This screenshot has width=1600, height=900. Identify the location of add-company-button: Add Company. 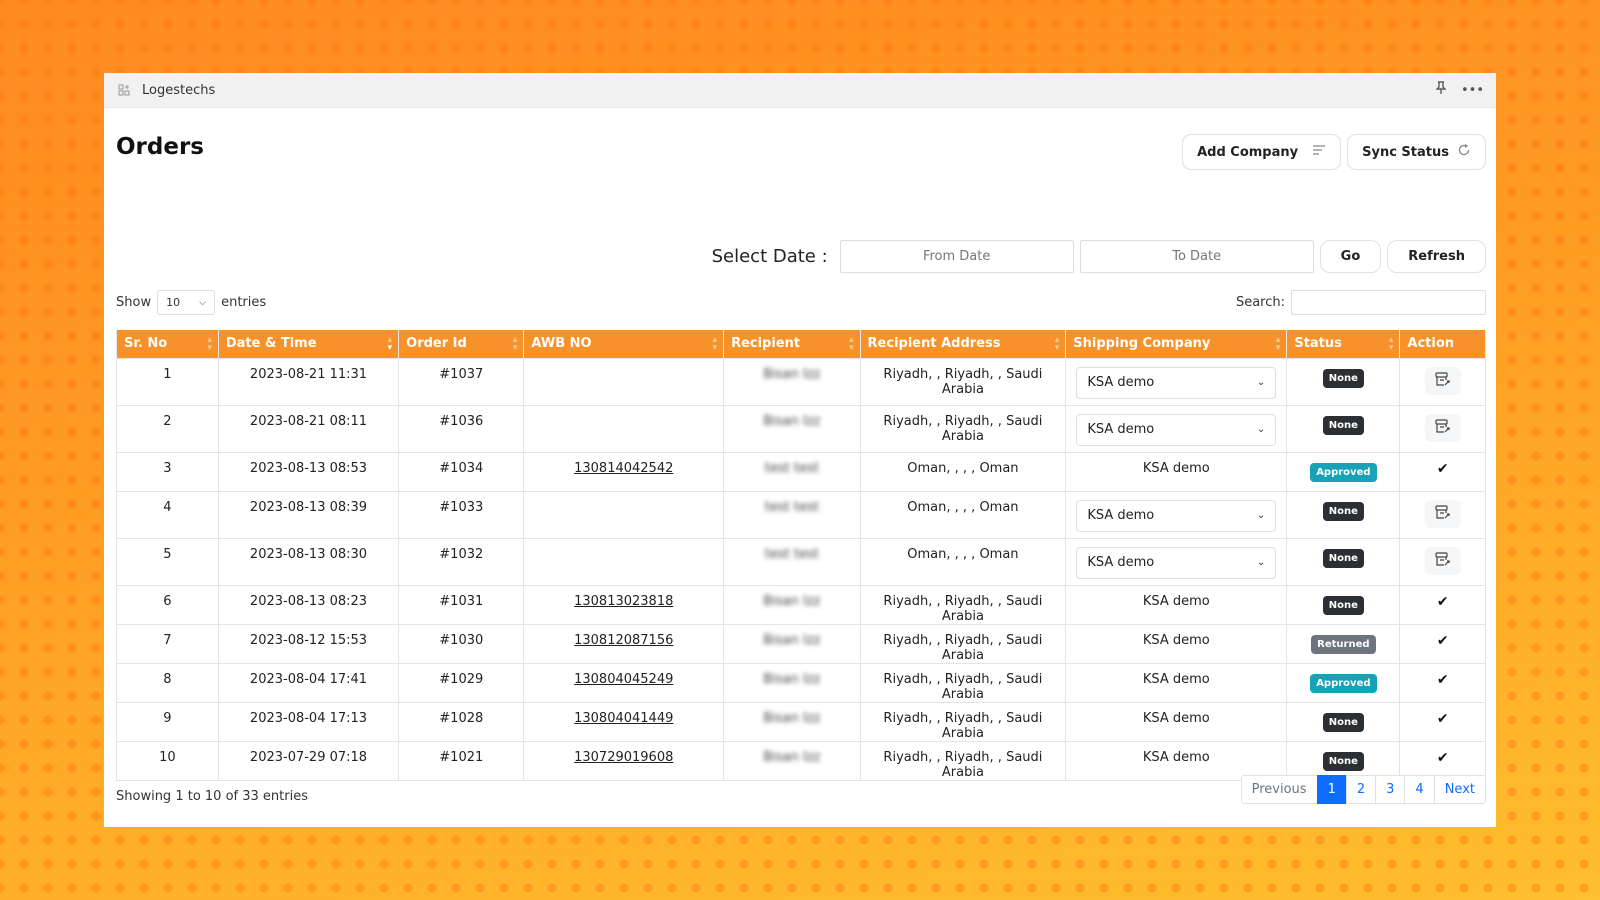
(1262, 152).